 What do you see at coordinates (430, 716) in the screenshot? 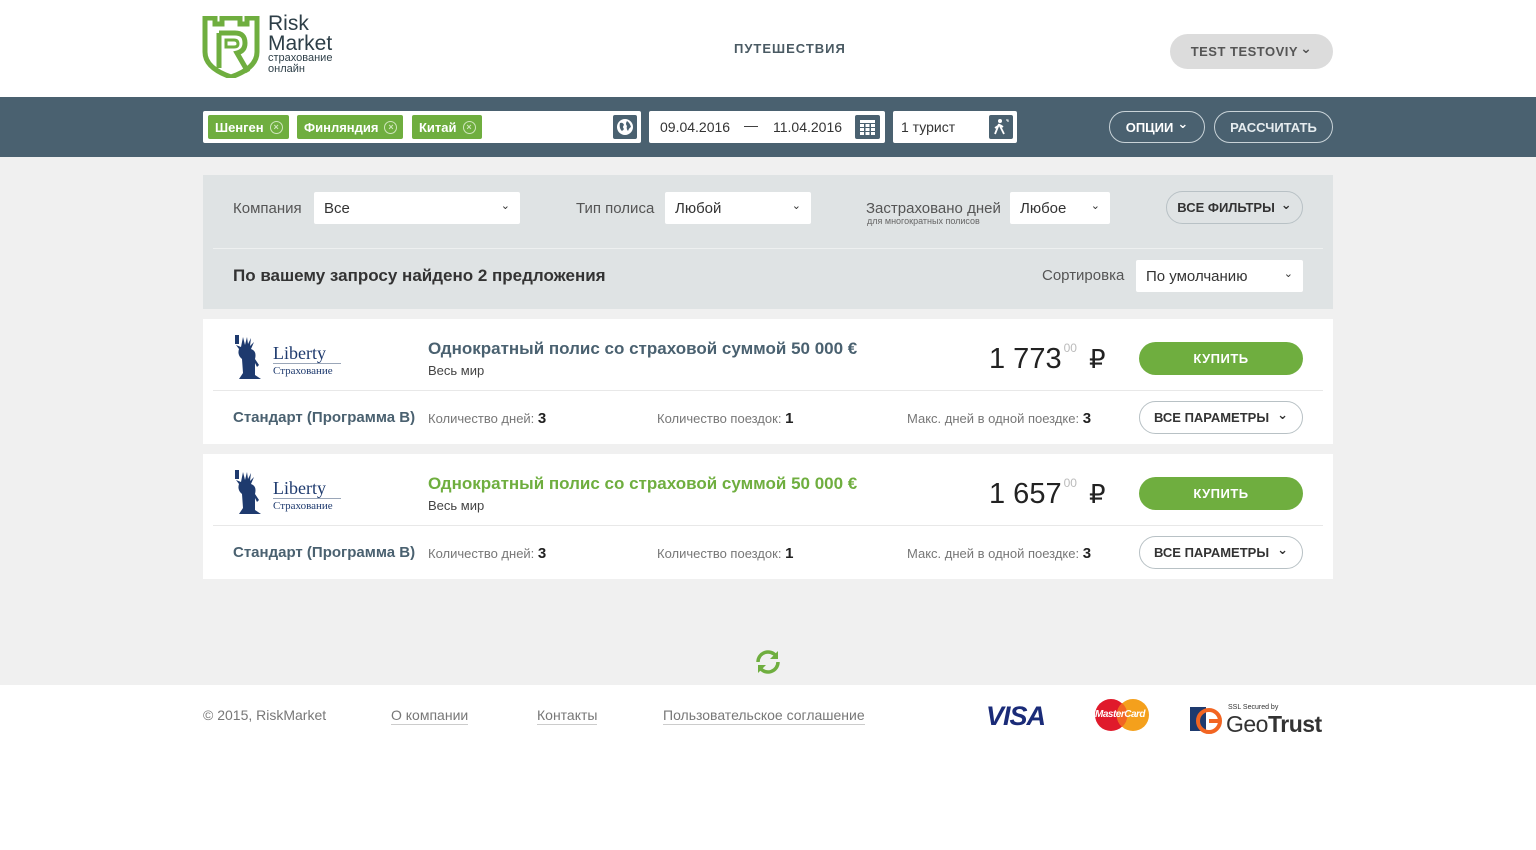
I see `footer-link-about: О компании` at bounding box center [430, 716].